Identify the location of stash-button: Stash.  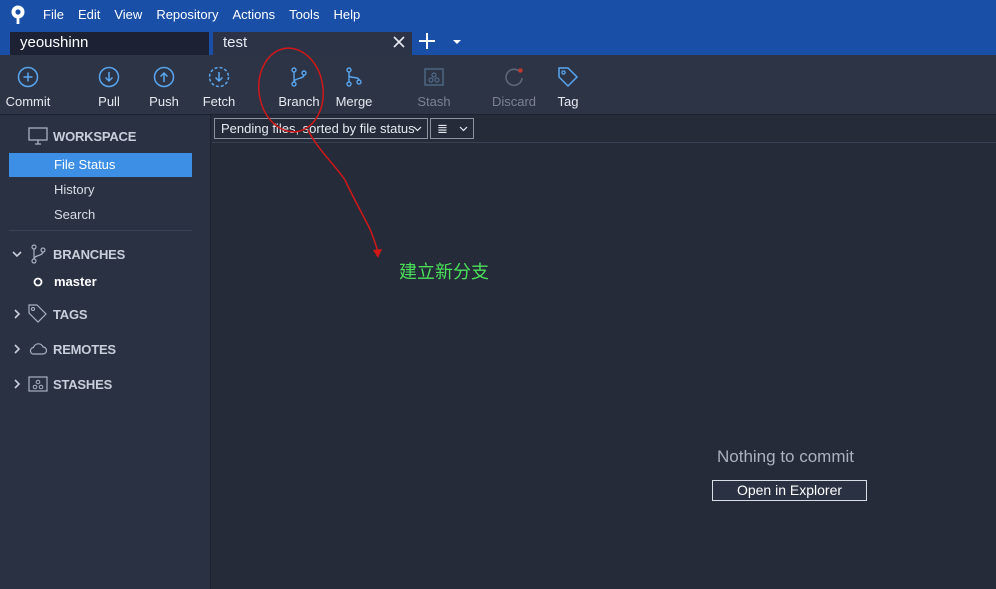
(434, 85).